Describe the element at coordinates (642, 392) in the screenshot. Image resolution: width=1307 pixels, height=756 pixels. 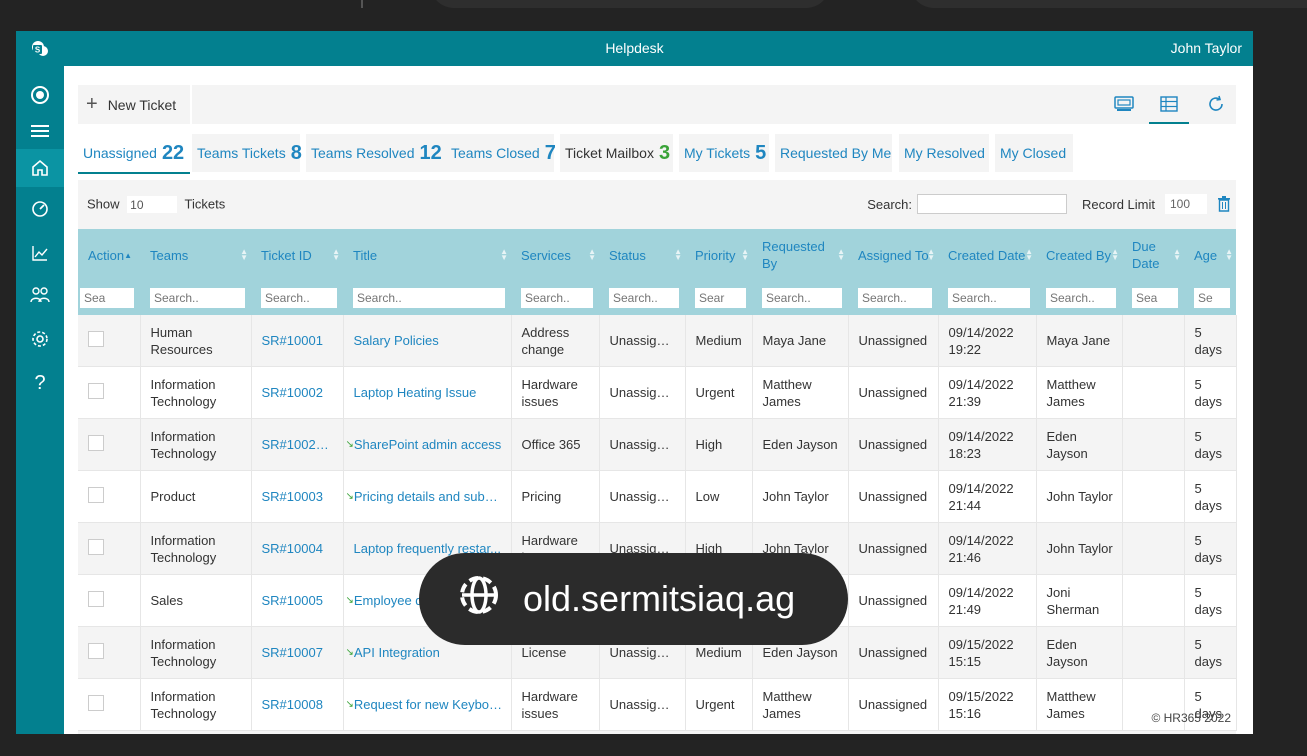
I see `cell-status: Unassigned` at that location.